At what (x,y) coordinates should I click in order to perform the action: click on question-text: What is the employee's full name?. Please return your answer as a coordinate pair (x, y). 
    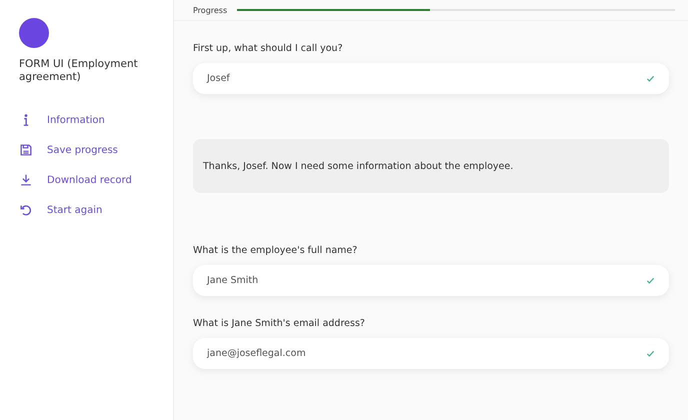
    Looking at the image, I should click on (275, 250).